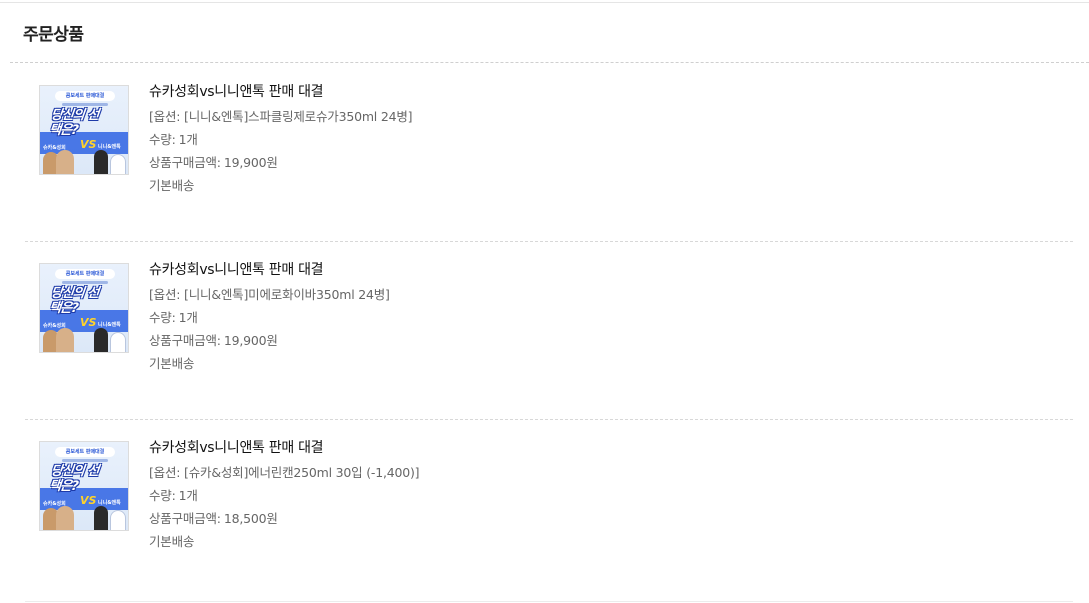 The width and height of the screenshot is (1089, 603). What do you see at coordinates (250, 518) in the screenshot?
I see `price-value: 18,500원` at bounding box center [250, 518].